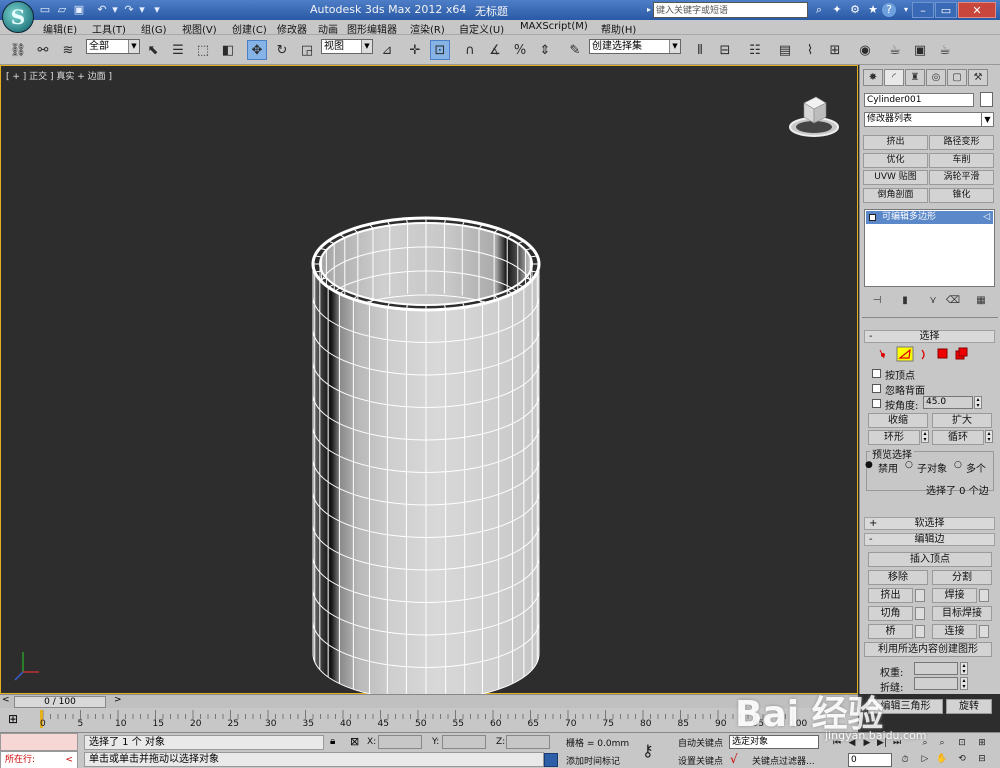 The width and height of the screenshot is (1000, 768). I want to click on selection-filter-dropdown: 全部 ▼, so click(113, 46).